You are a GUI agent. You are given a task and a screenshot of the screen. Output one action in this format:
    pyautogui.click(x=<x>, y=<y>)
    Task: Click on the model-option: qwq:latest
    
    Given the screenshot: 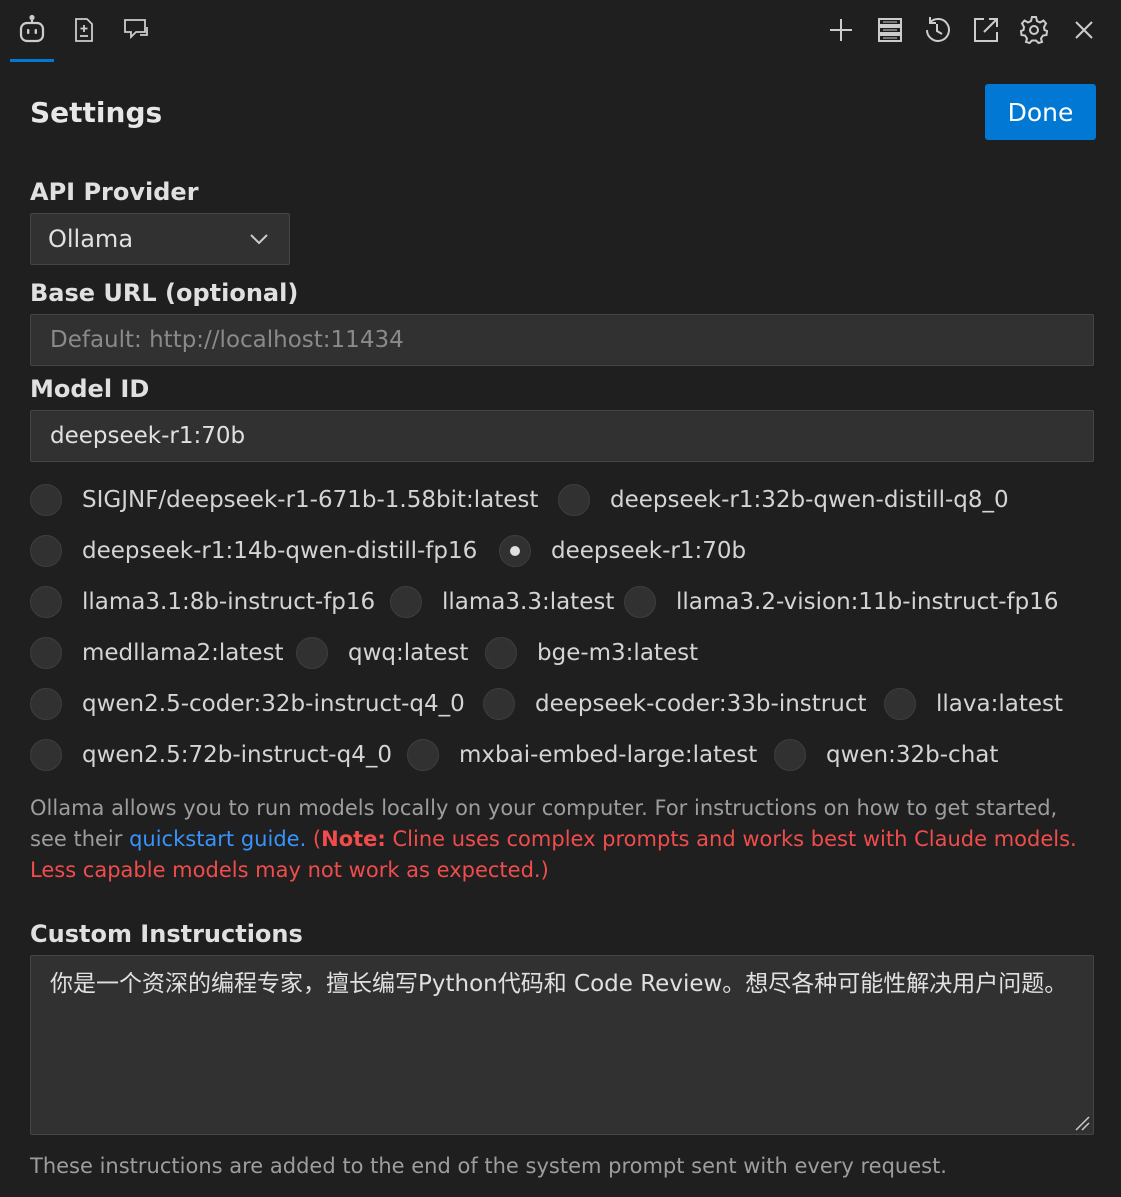 What is the action you would take?
    pyautogui.click(x=382, y=653)
    